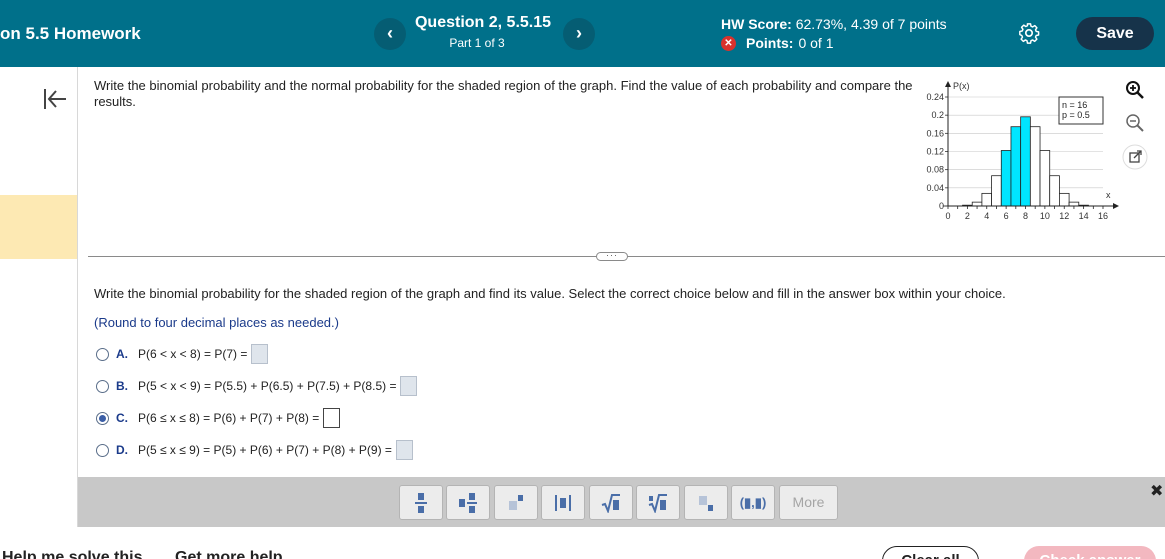 The image size is (1165, 559). Describe the element at coordinates (1074, 105) in the screenshot. I see `legend-n: n = 16` at that location.